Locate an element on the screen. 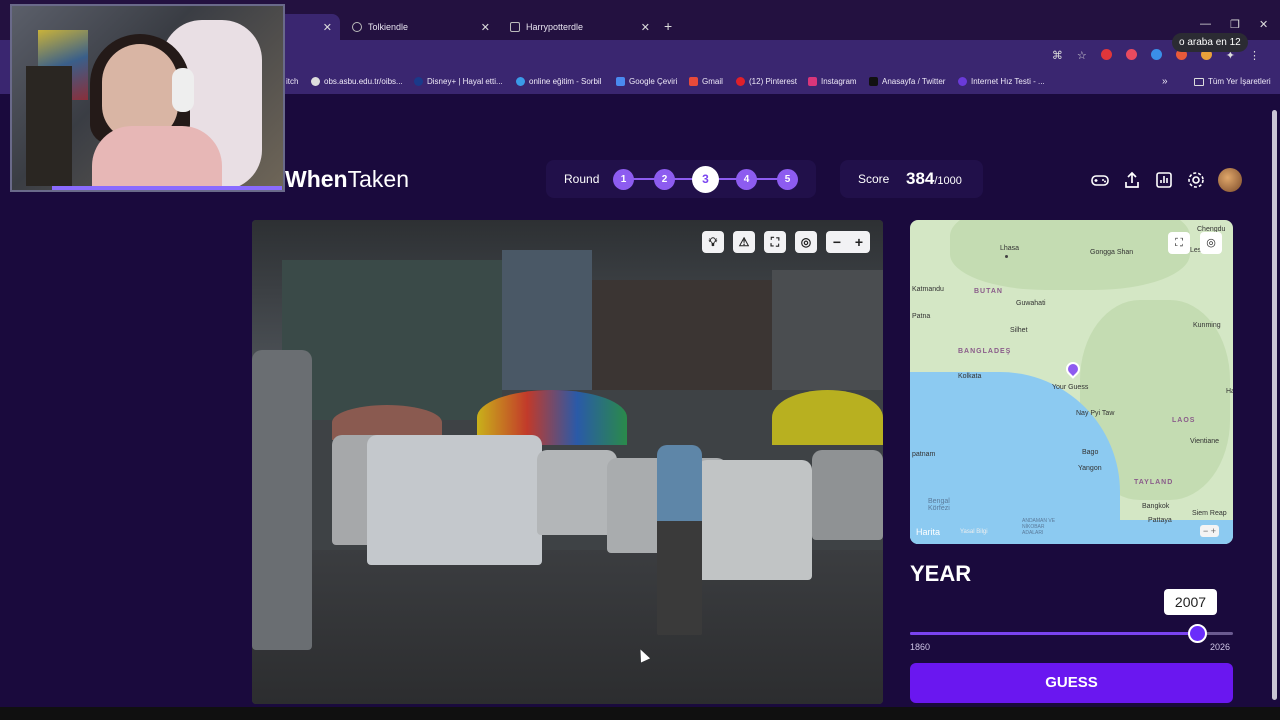 This screenshot has width=1280, height=720. stats-icon is located at coordinates (1164, 180).